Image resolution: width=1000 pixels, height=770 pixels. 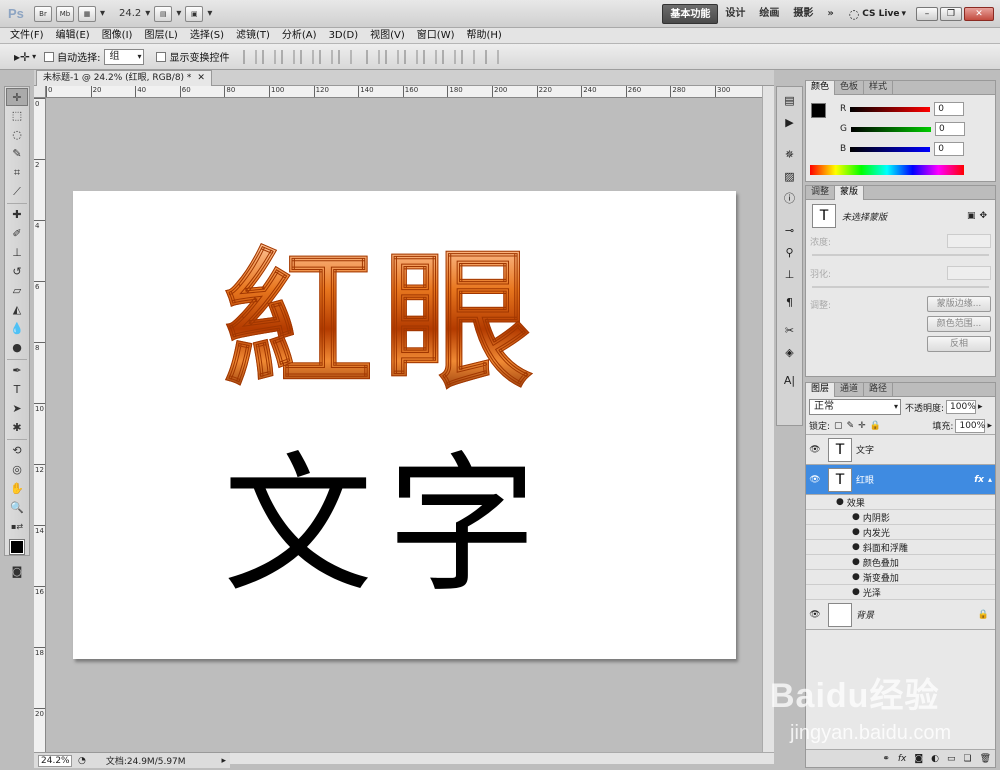 I want to click on distribute-left-icon, so click(x=430, y=56).